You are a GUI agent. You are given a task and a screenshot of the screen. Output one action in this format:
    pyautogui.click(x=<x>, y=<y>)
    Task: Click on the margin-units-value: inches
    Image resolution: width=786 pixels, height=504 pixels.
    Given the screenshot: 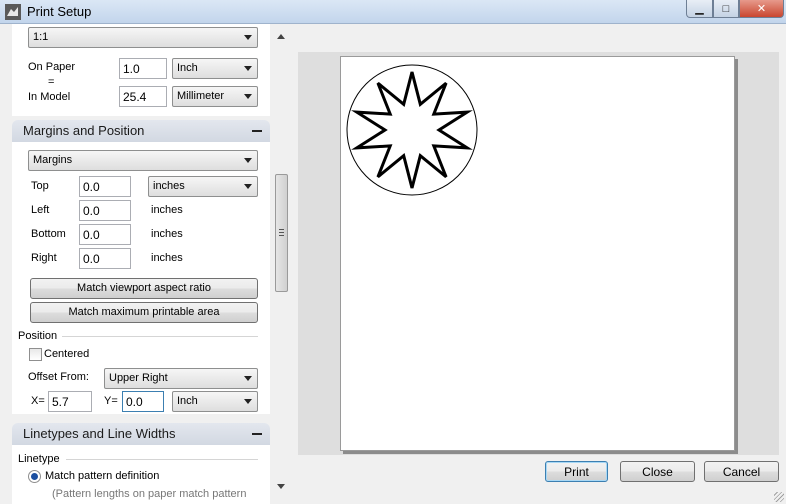 What is the action you would take?
    pyautogui.click(x=169, y=186)
    